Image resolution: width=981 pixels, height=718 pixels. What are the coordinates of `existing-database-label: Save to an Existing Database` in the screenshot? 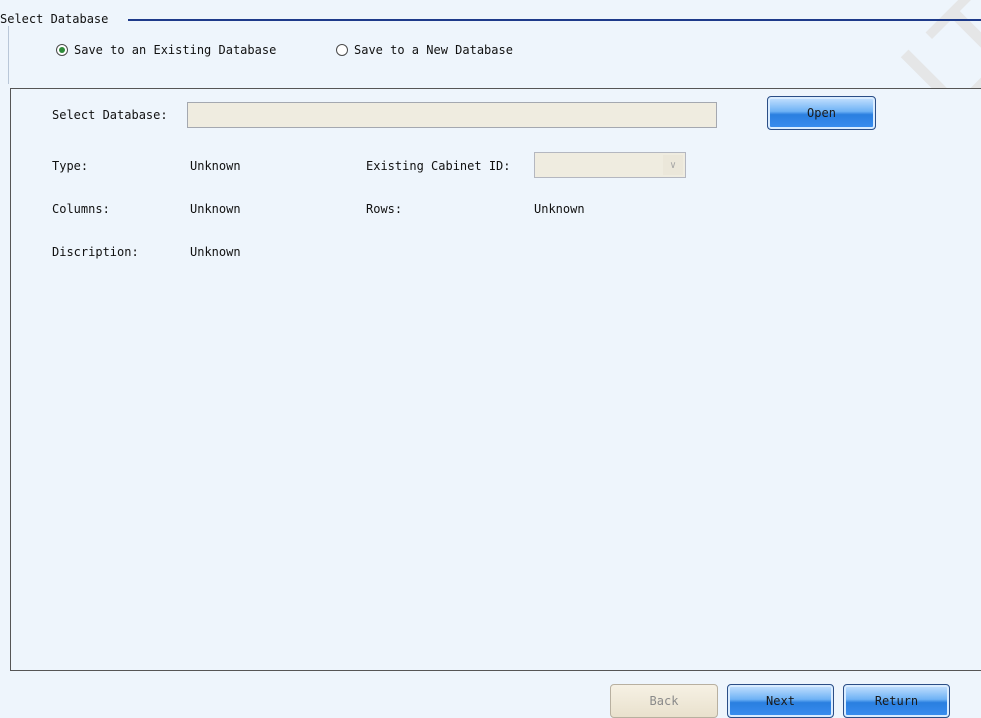 It's located at (175, 50).